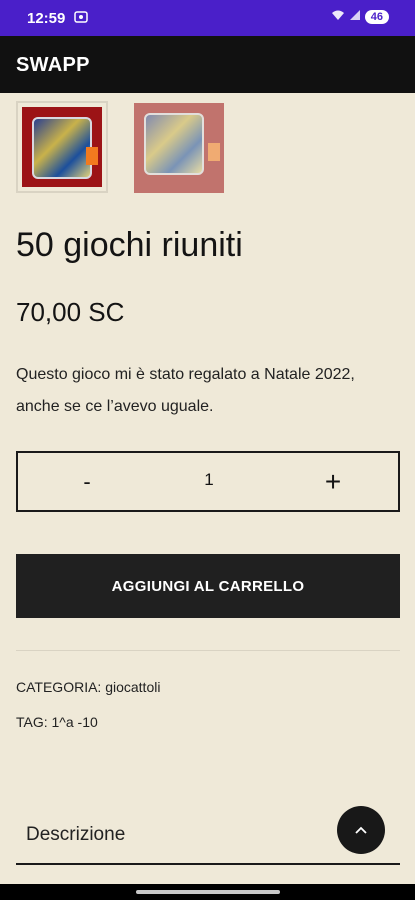  I want to click on divider, so click(208, 650).